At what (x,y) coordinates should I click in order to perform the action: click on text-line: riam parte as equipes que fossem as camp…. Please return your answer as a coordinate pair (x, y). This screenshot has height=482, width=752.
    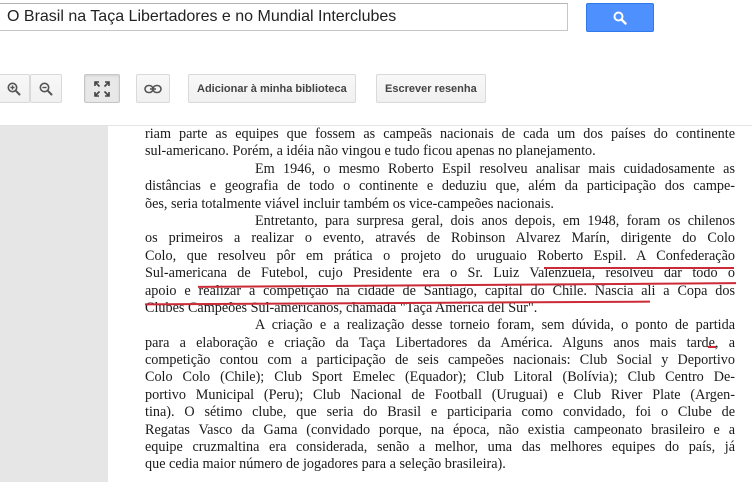
    Looking at the image, I should click on (440, 134).